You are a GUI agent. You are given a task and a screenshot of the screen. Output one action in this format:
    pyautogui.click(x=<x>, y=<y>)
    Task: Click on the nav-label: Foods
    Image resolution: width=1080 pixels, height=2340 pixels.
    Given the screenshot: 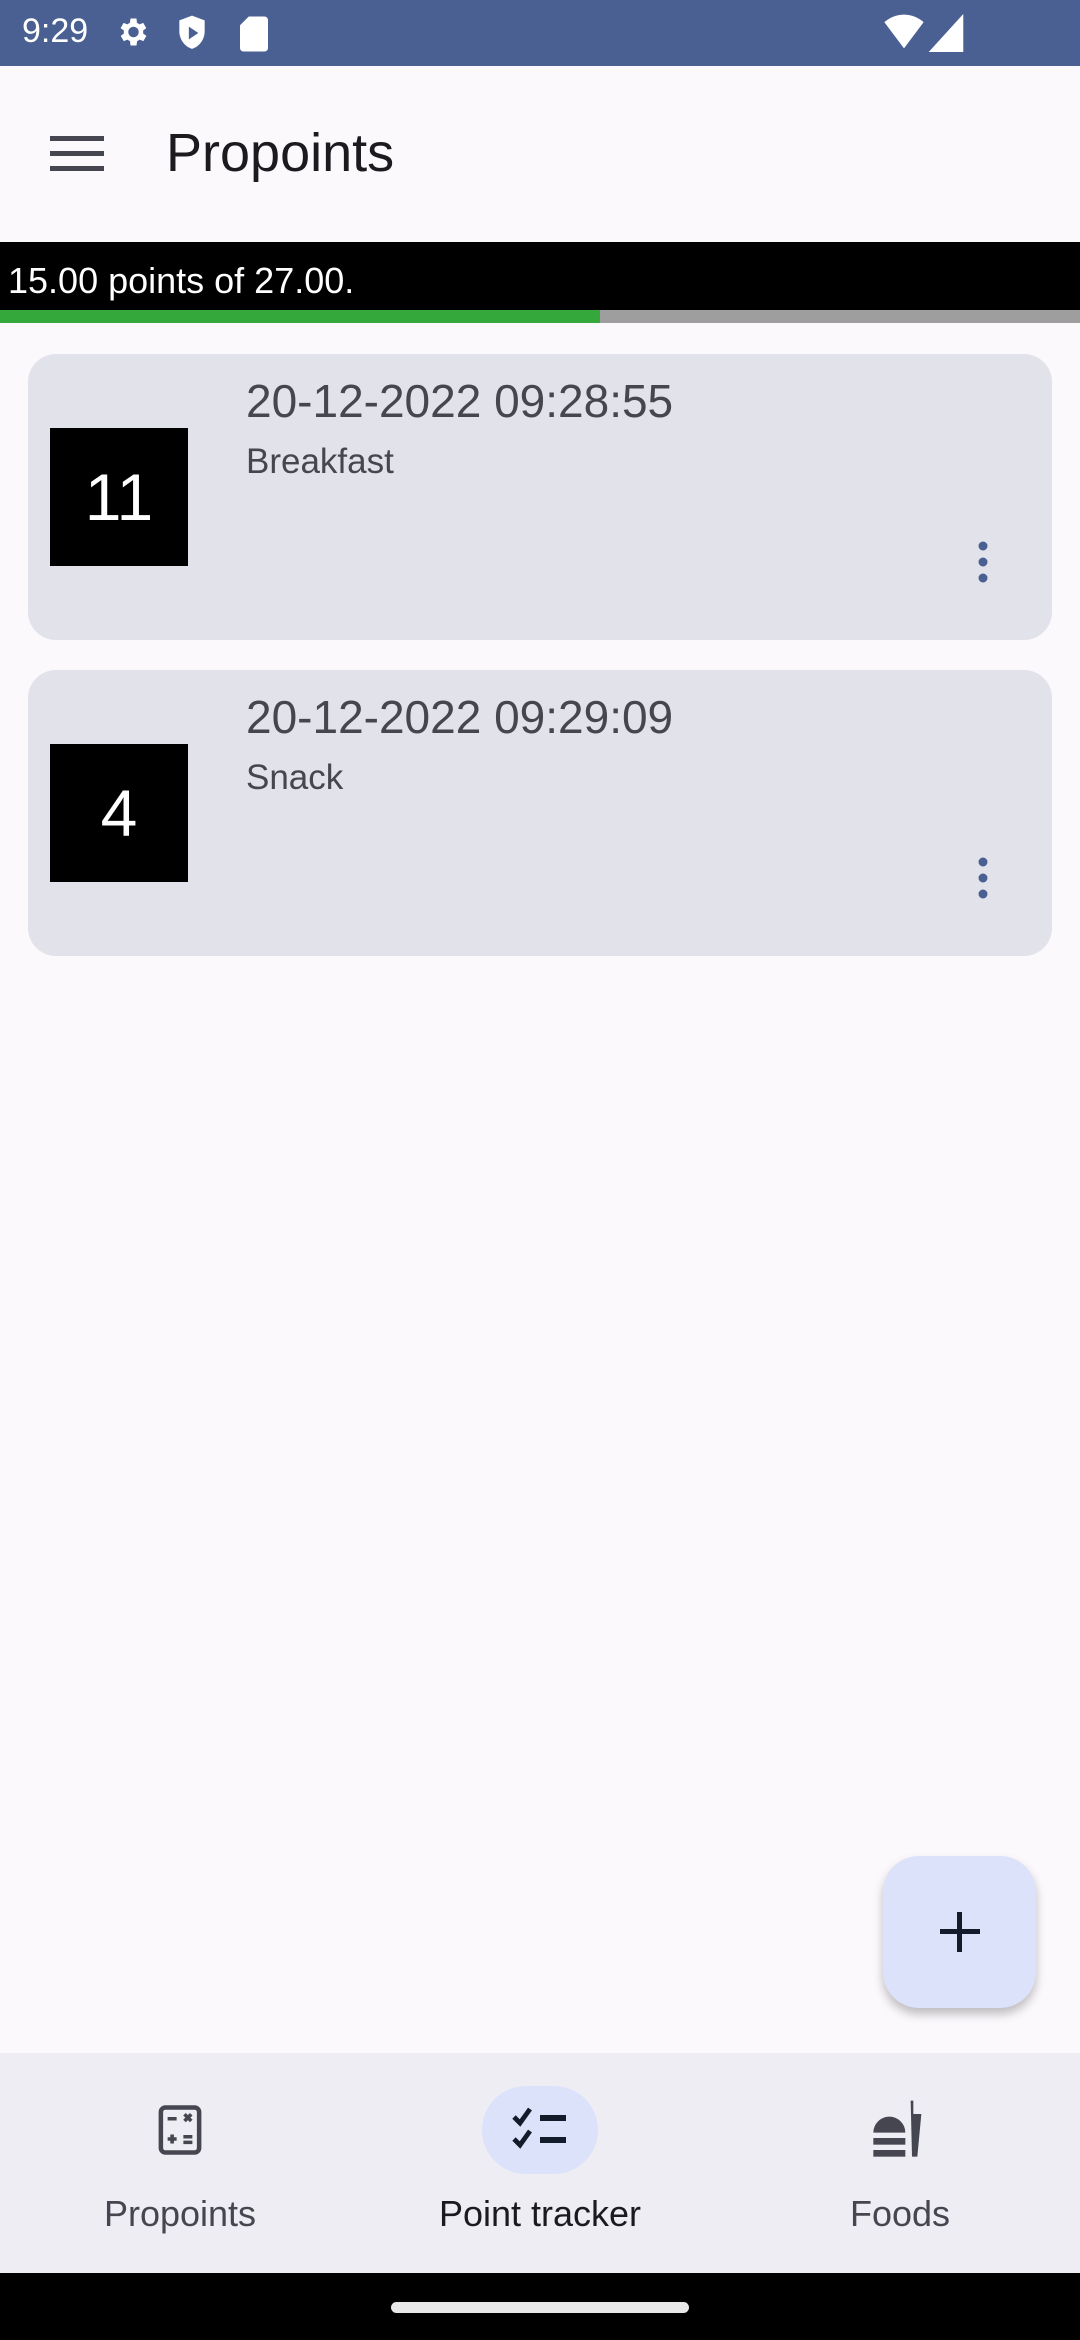 What is the action you would take?
    pyautogui.click(x=900, y=2213)
    